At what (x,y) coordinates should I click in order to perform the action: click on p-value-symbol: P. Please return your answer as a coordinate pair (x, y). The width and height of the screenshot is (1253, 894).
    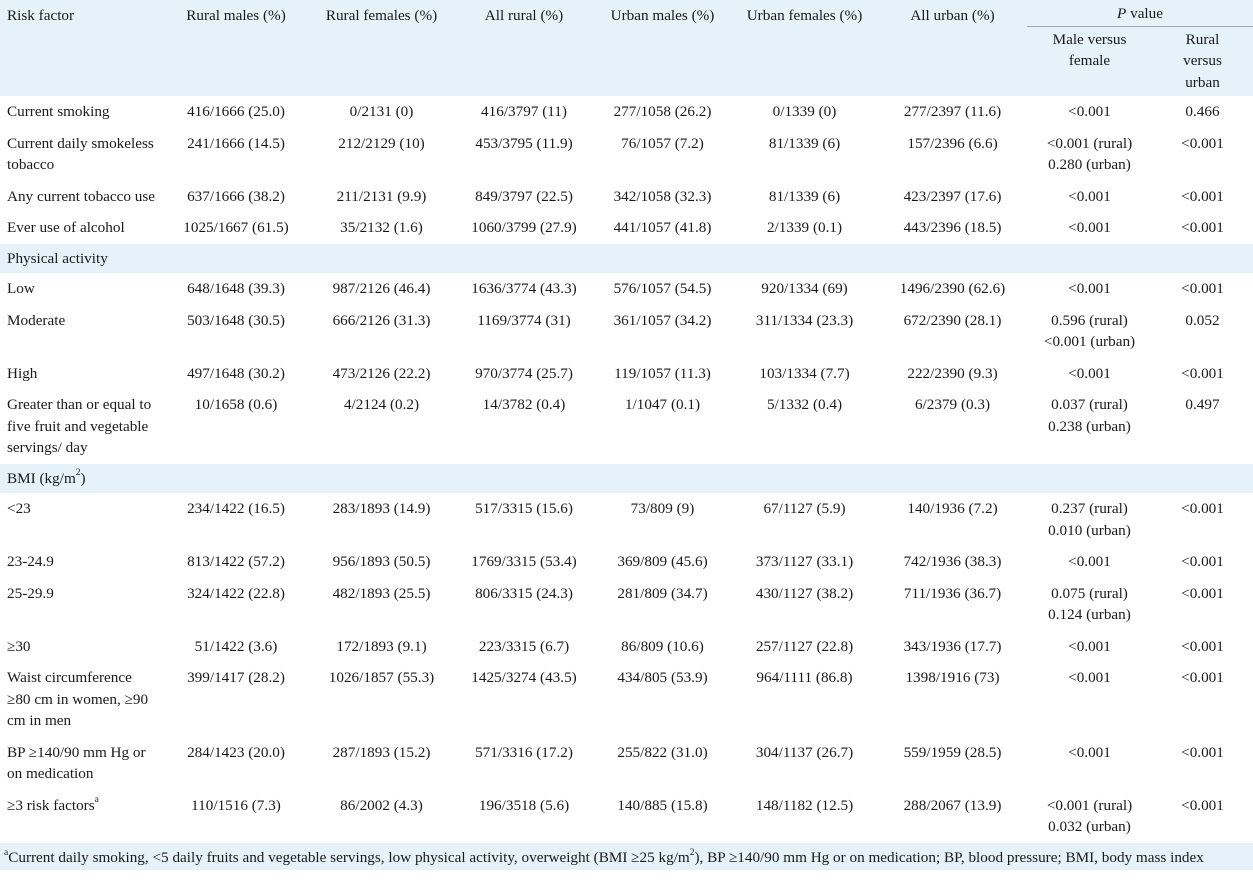
    Looking at the image, I should click on (1122, 13).